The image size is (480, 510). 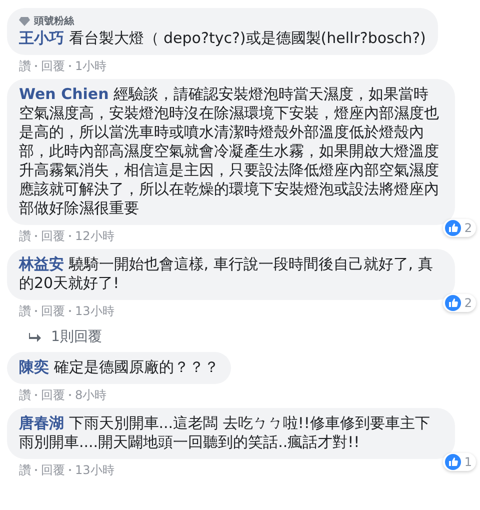 I want to click on diamond-icon, so click(x=24, y=21).